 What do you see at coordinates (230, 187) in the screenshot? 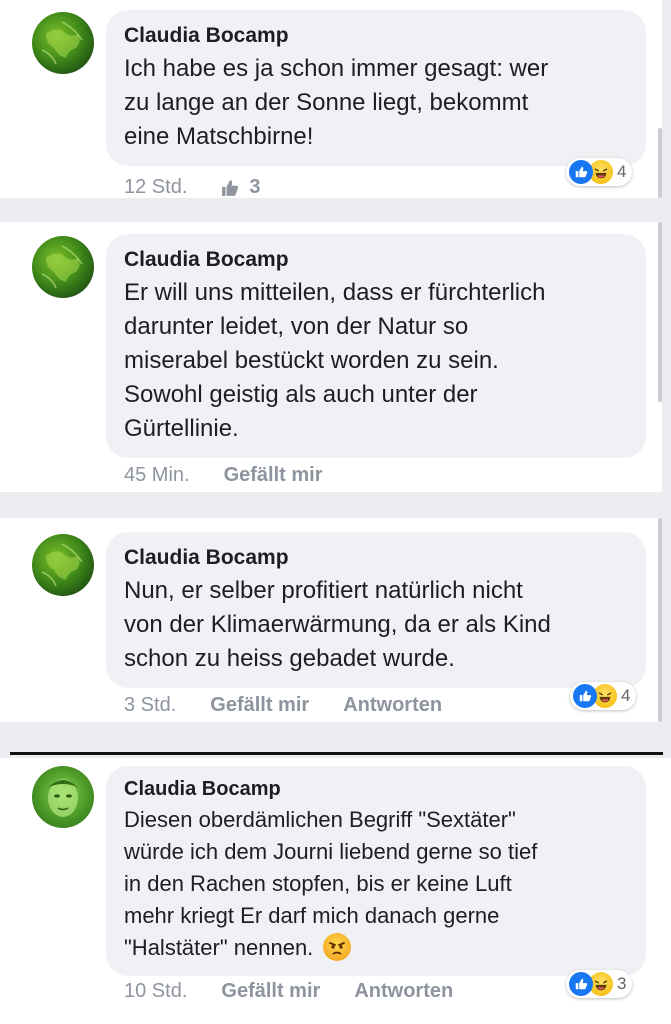
I see `thumbs-up-icon` at bounding box center [230, 187].